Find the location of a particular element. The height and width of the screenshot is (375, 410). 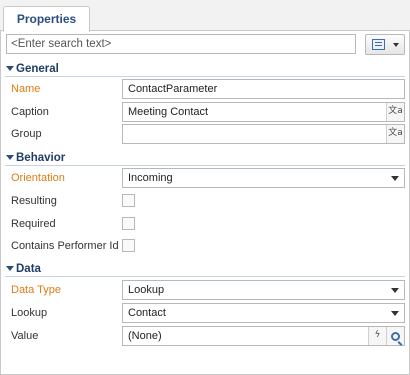

list-view-icon is located at coordinates (378, 44).